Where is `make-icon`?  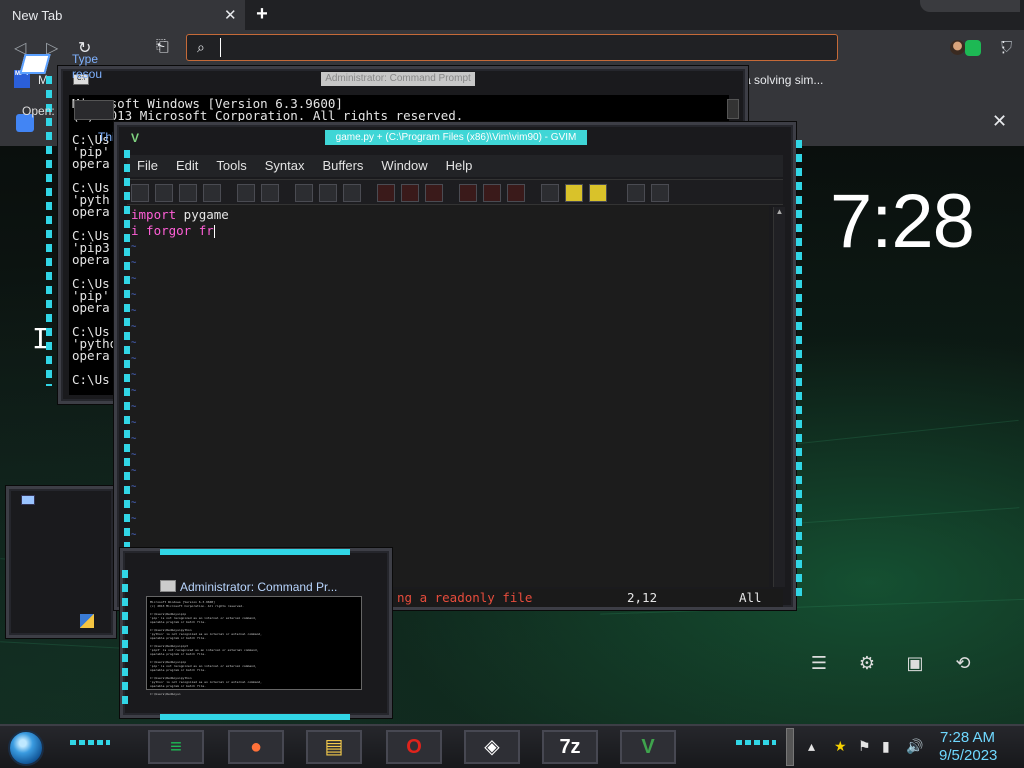
make-icon is located at coordinates (550, 193).